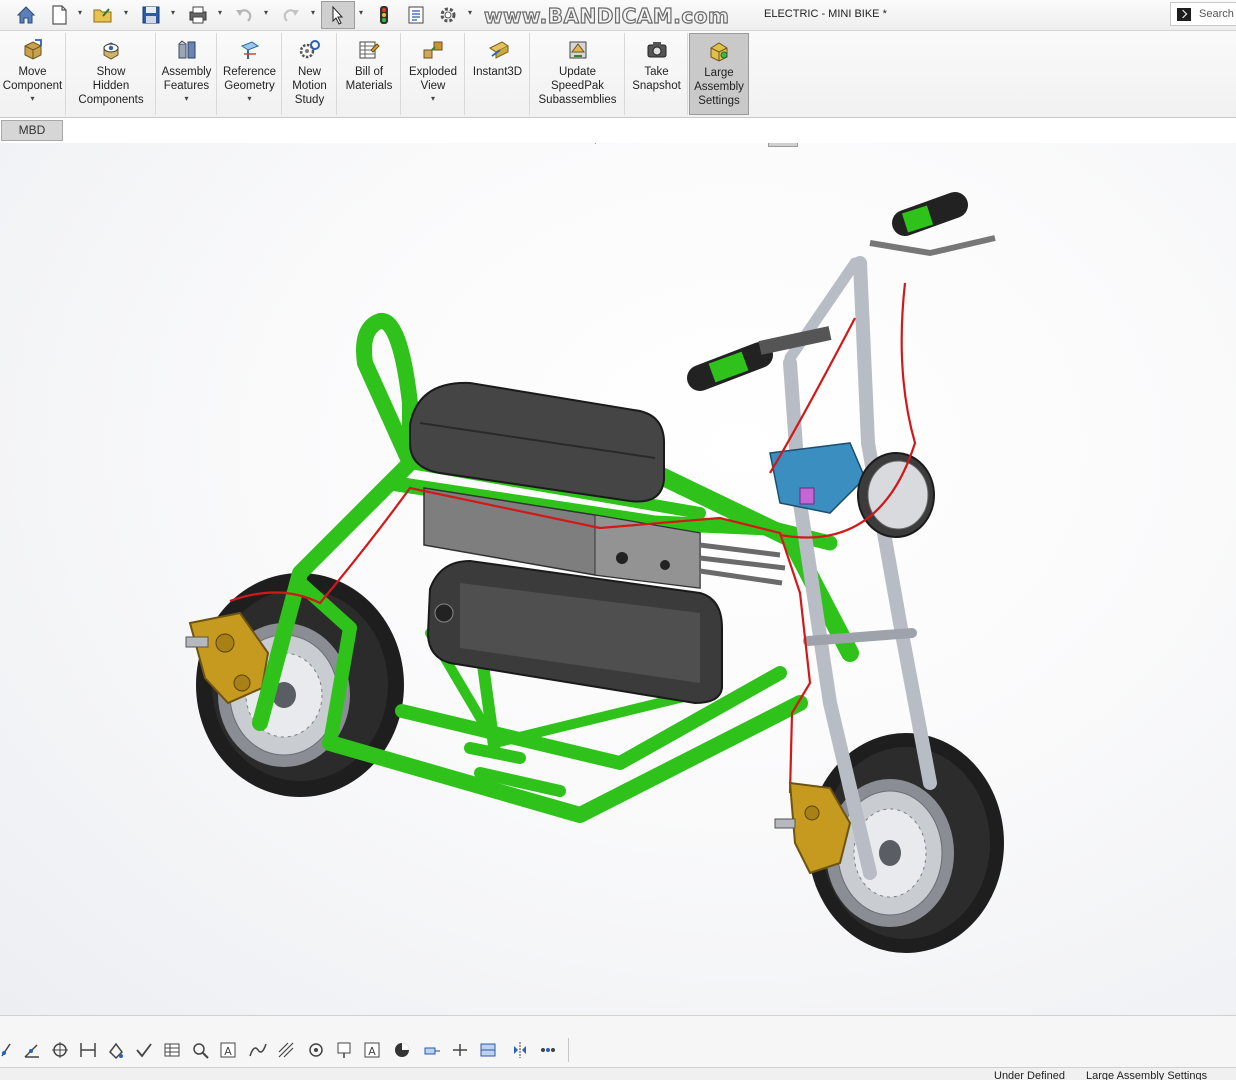 The width and height of the screenshot is (1236, 1080). Describe the element at coordinates (33, 49) in the screenshot. I see `move-component-icon` at that location.